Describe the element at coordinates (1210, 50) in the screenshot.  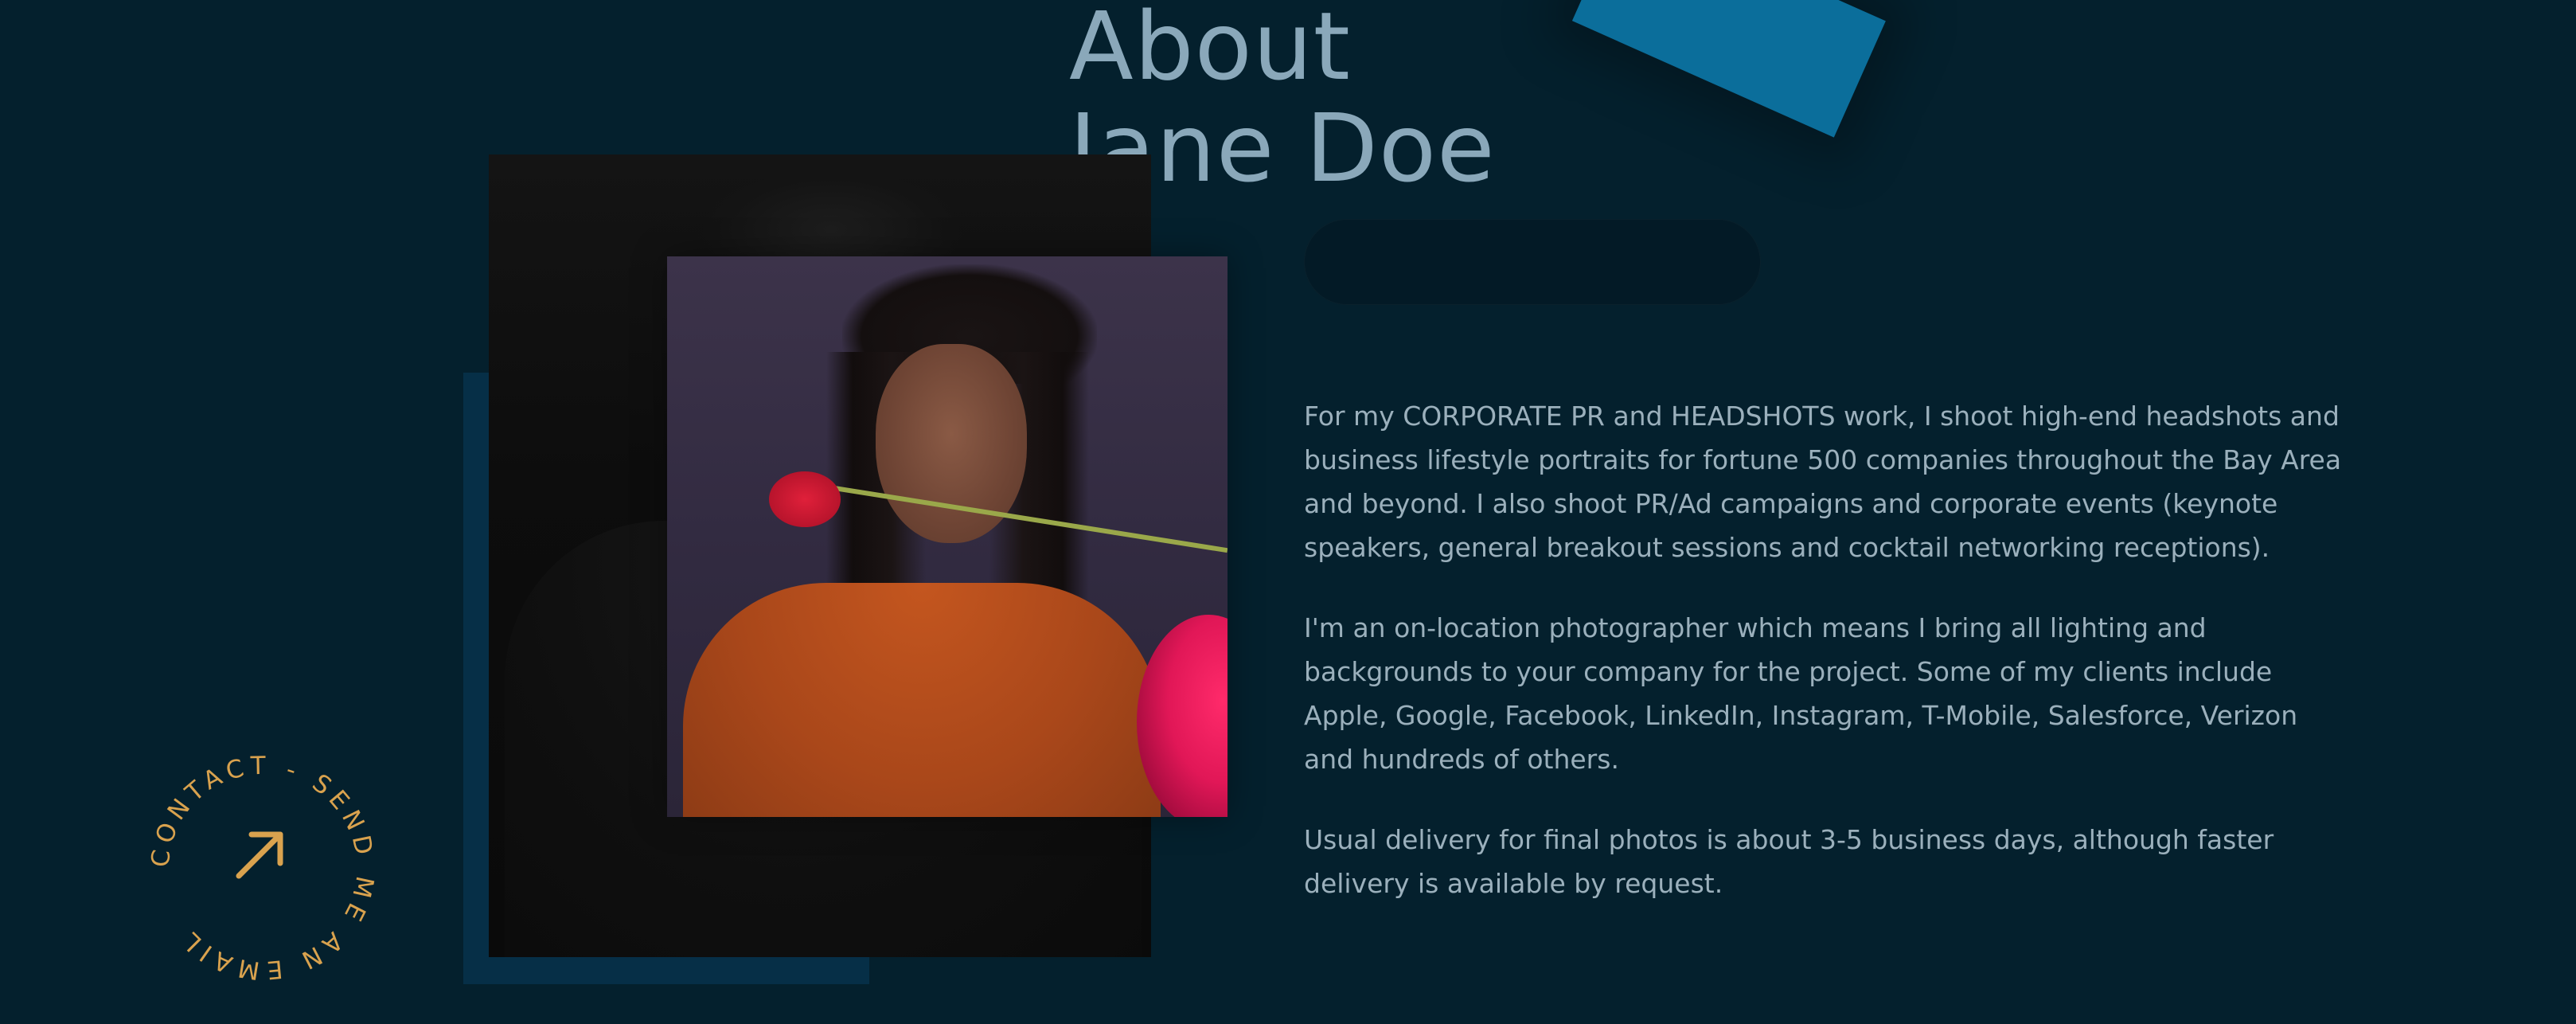
I see `page-title-line-1: About` at that location.